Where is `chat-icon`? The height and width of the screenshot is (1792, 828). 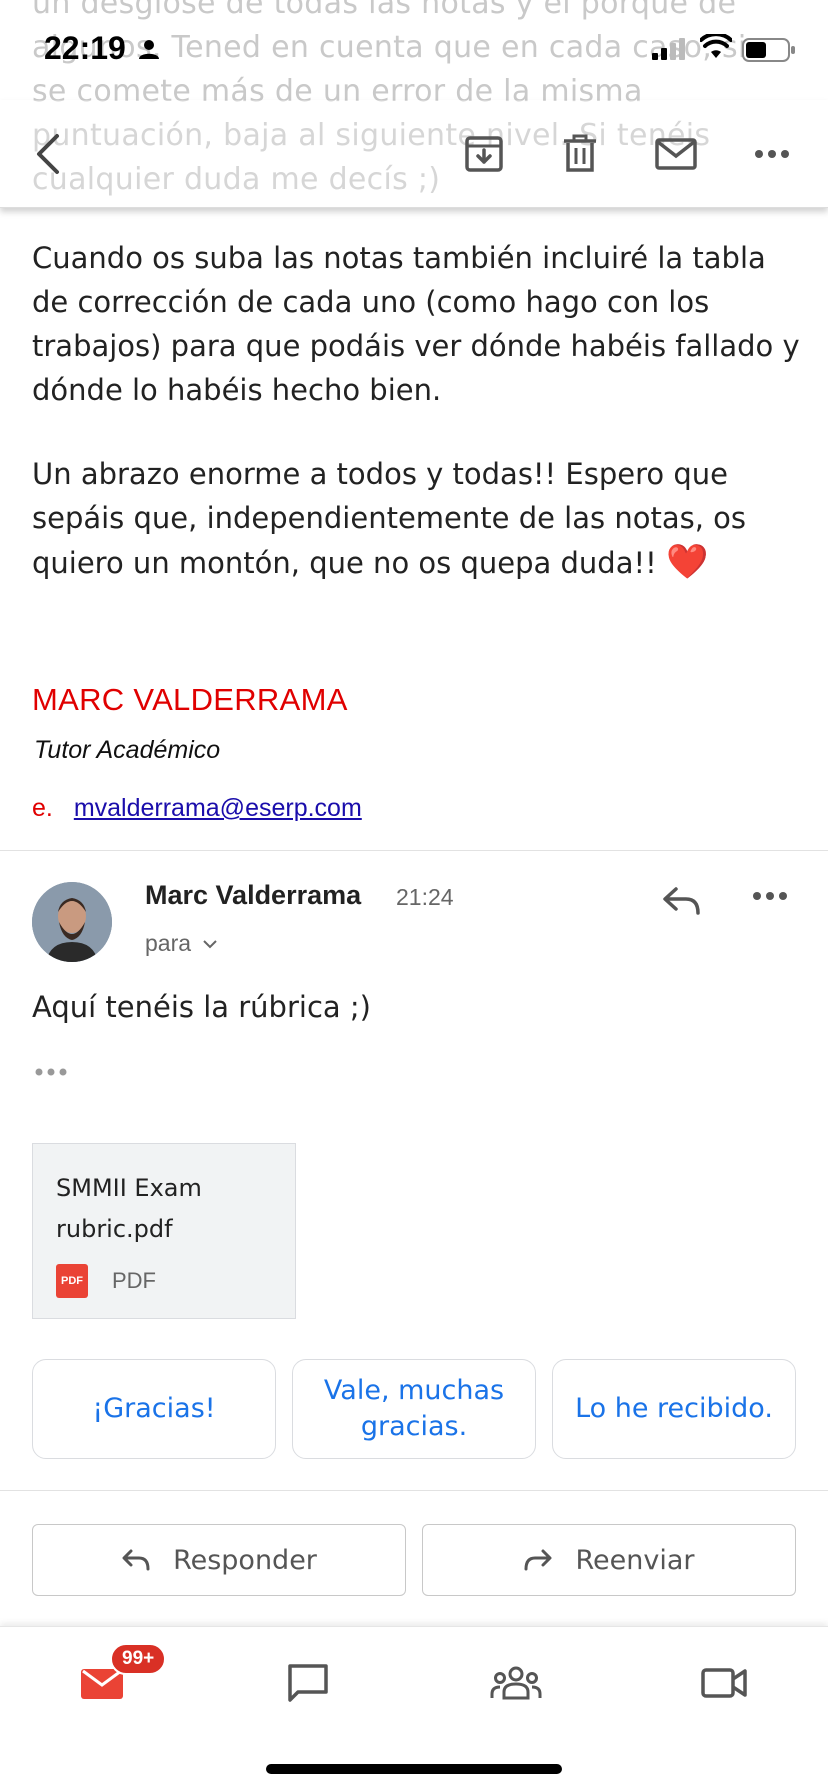 chat-icon is located at coordinates (308, 1683).